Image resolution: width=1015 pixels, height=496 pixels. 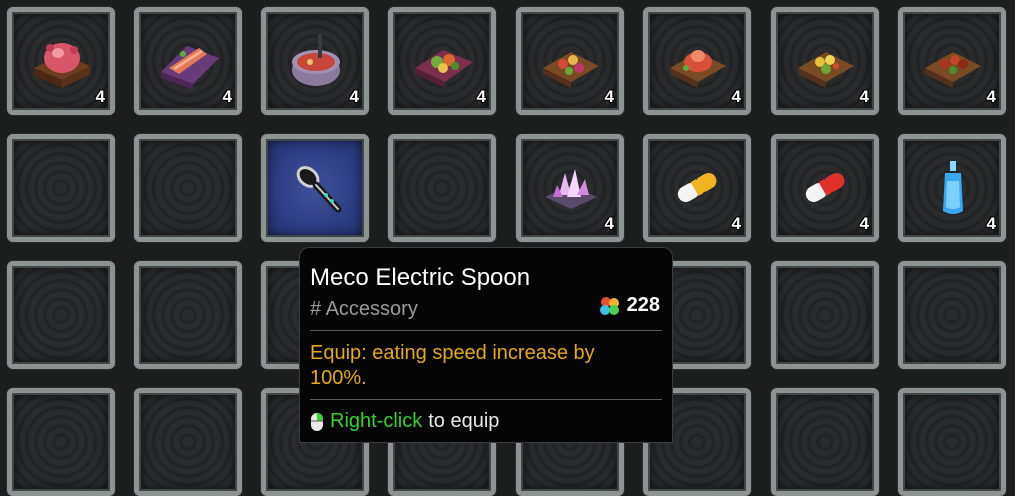 What do you see at coordinates (319, 189) in the screenshot?
I see `electric-spoon-icon` at bounding box center [319, 189].